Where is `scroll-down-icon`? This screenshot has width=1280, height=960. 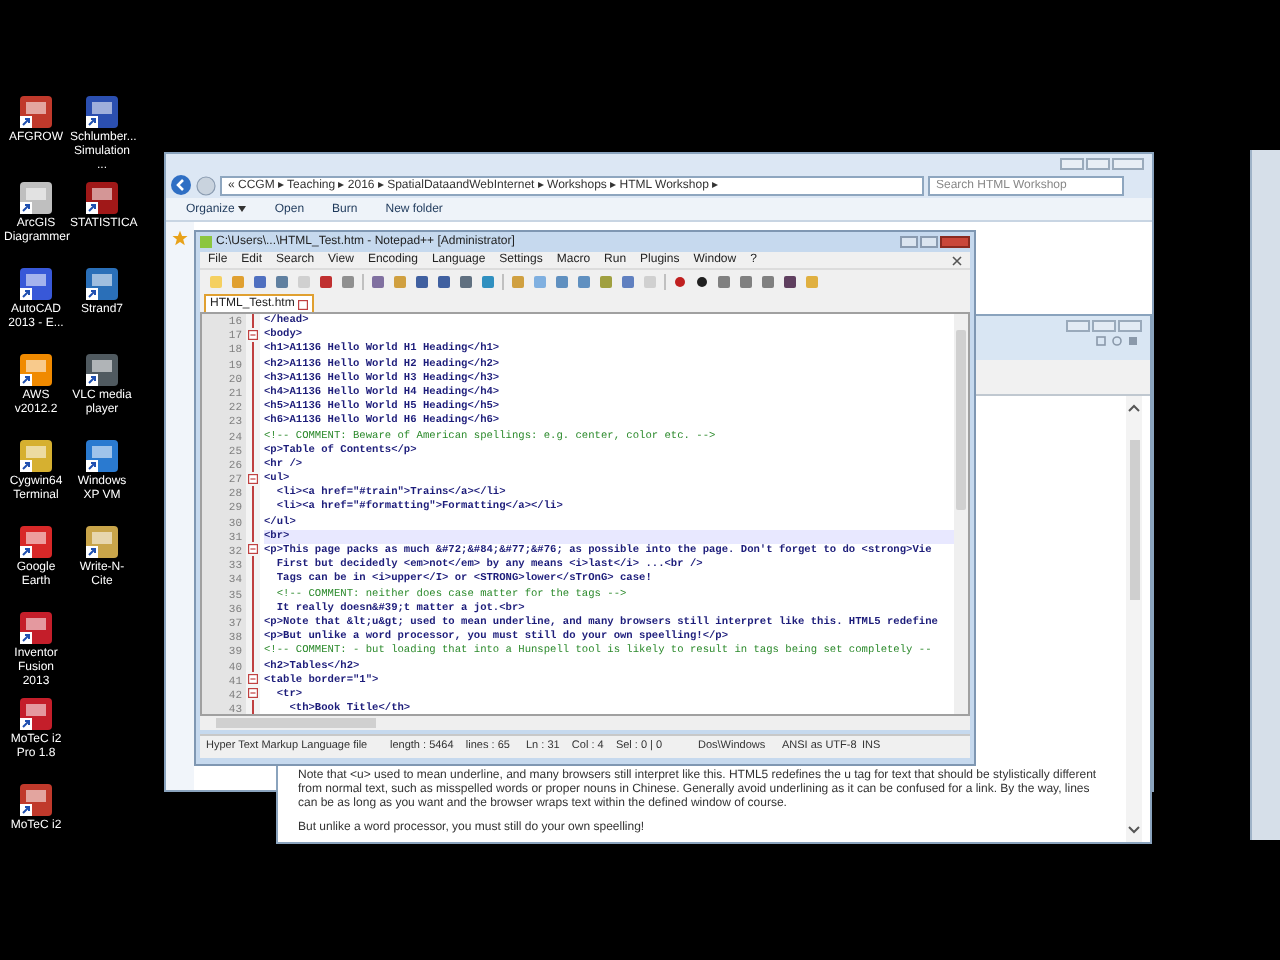
scroll-down-icon is located at coordinates (1134, 830).